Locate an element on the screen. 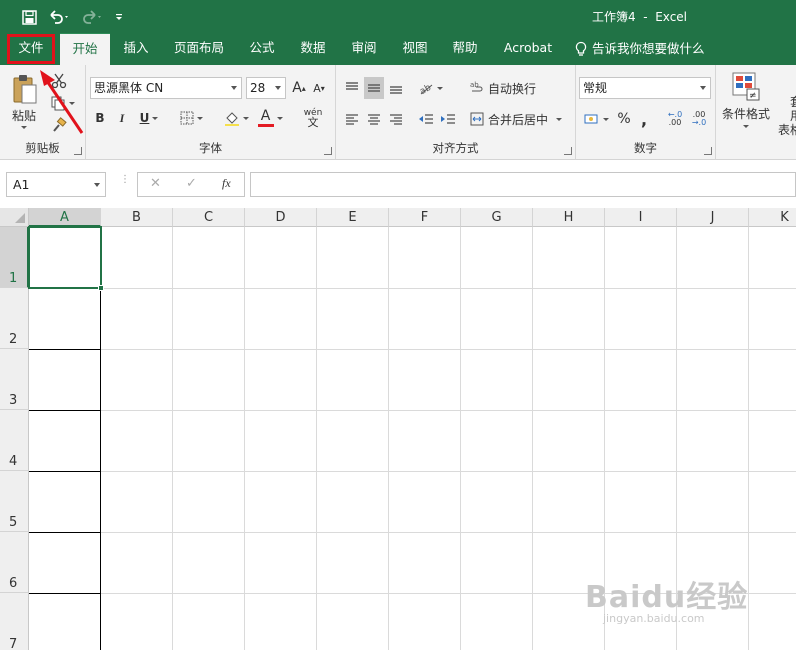 This screenshot has height=650, width=796. borders-button is located at coordinates (191, 118).